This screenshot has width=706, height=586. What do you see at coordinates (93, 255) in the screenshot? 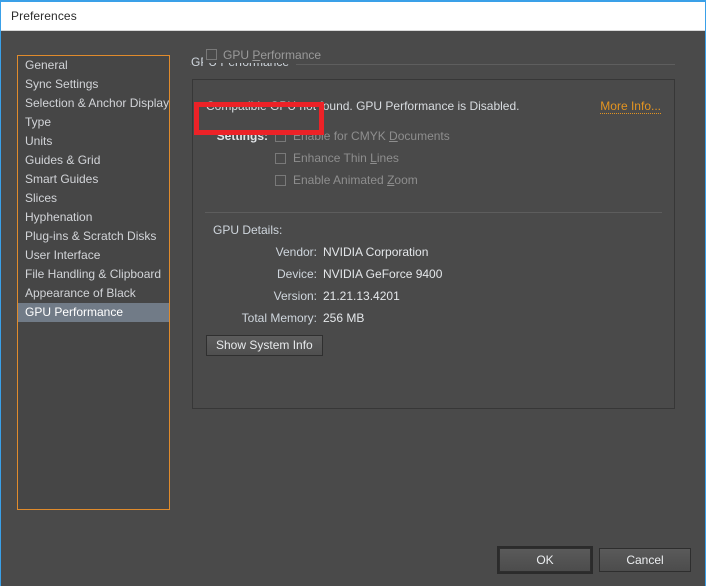
I see `sidebar-item-user-interface: User Interface` at bounding box center [93, 255].